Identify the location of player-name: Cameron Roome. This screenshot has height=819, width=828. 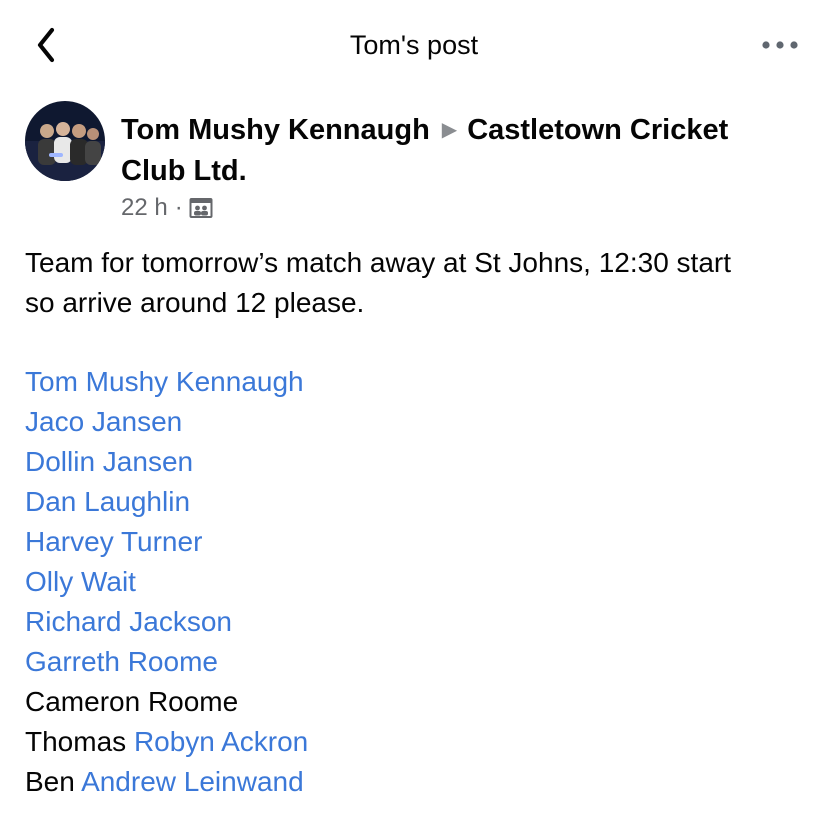
(132, 701).